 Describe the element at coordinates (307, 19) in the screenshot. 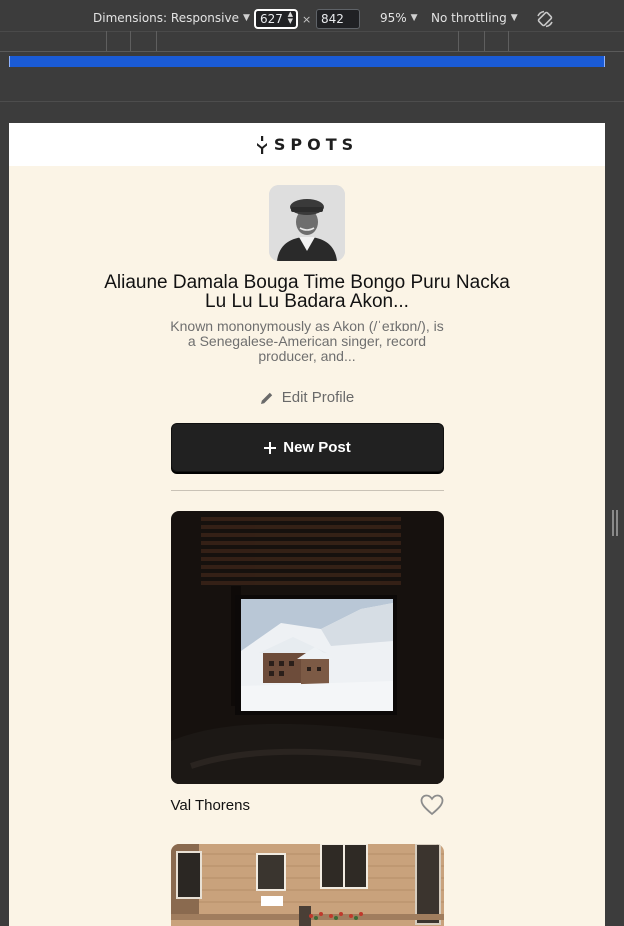

I see `times-symbol: ×` at that location.